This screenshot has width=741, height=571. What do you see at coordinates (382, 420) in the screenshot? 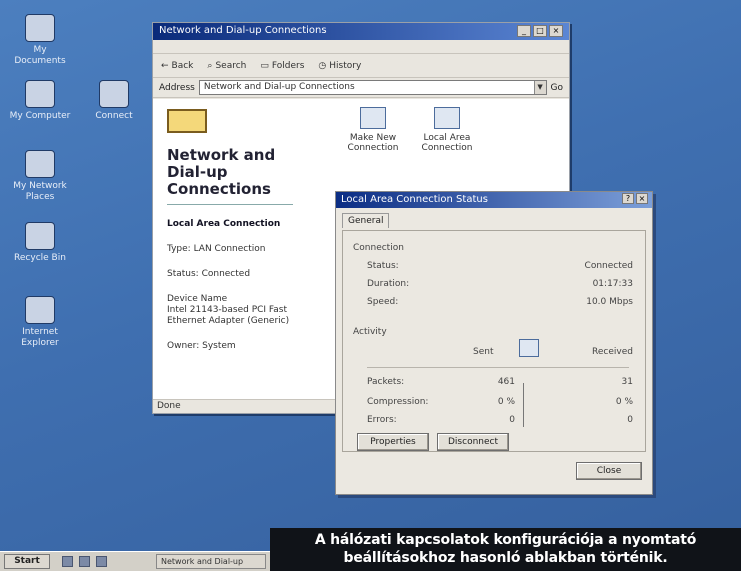
I see `errors-label: Errors:` at bounding box center [382, 420].